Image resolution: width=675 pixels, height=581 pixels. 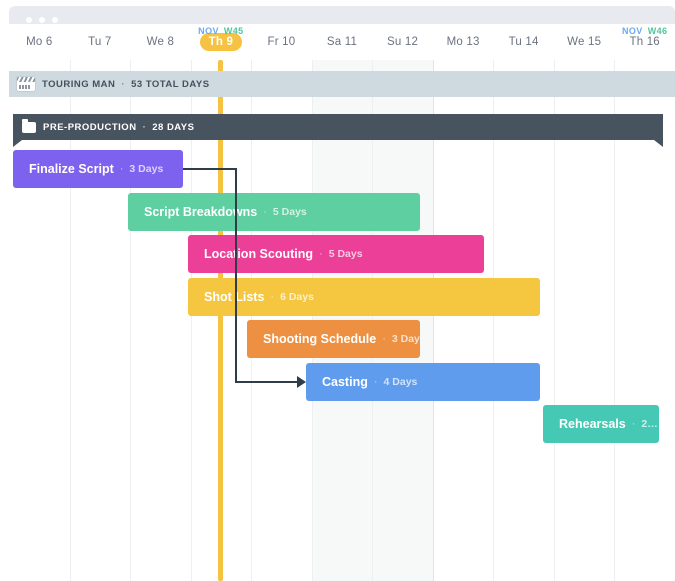 I want to click on task-name: Casting, so click(x=345, y=382).